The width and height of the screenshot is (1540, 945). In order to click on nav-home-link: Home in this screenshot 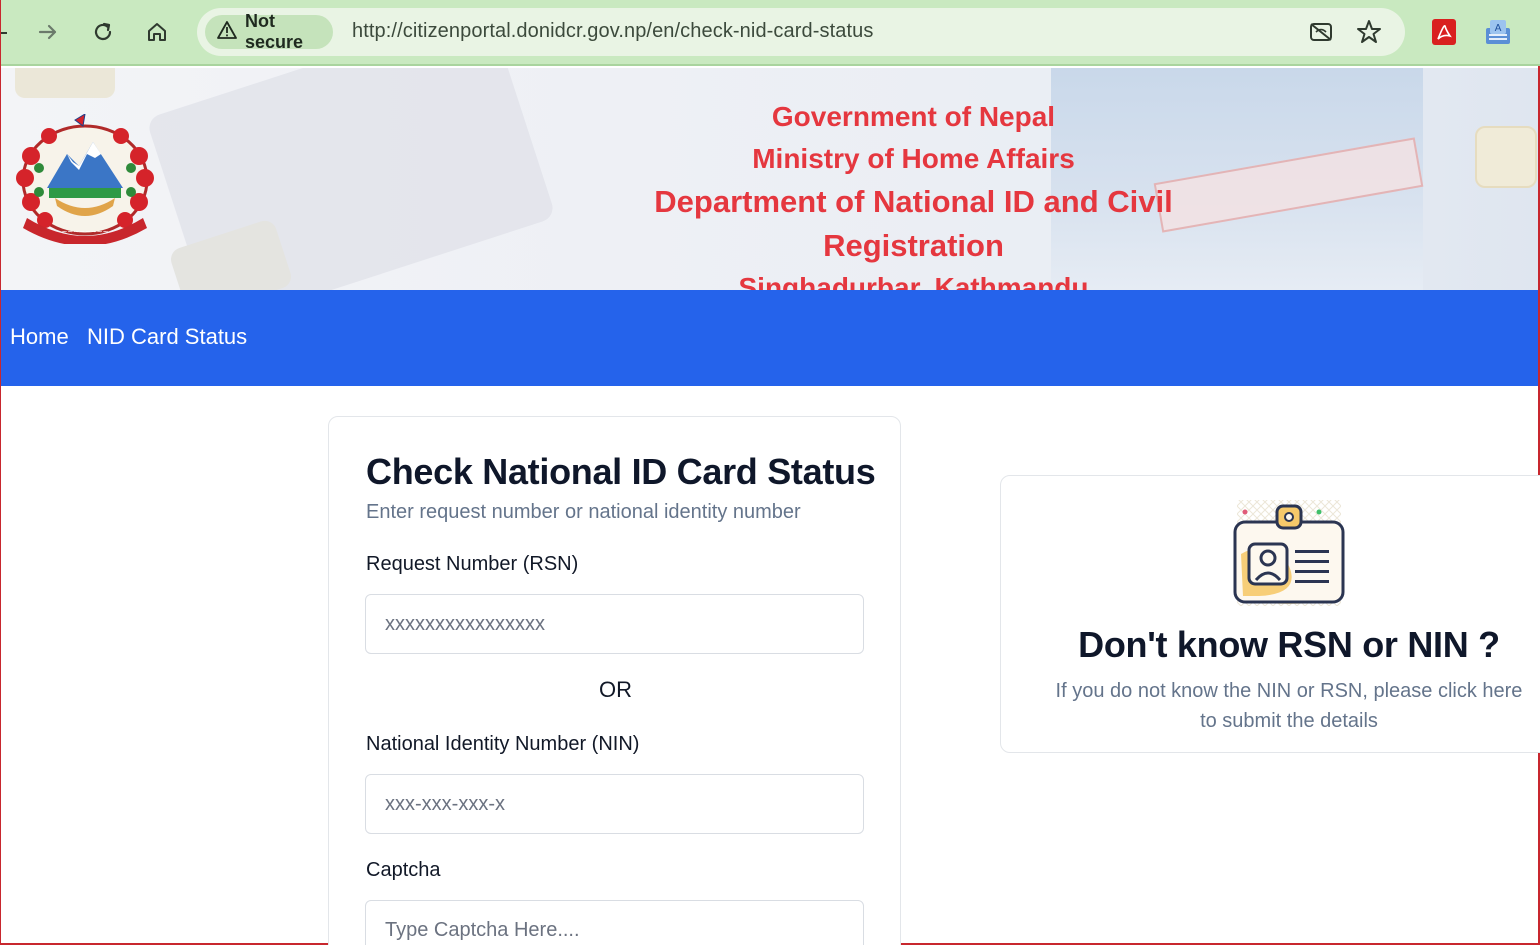, I will do `click(39, 337)`.